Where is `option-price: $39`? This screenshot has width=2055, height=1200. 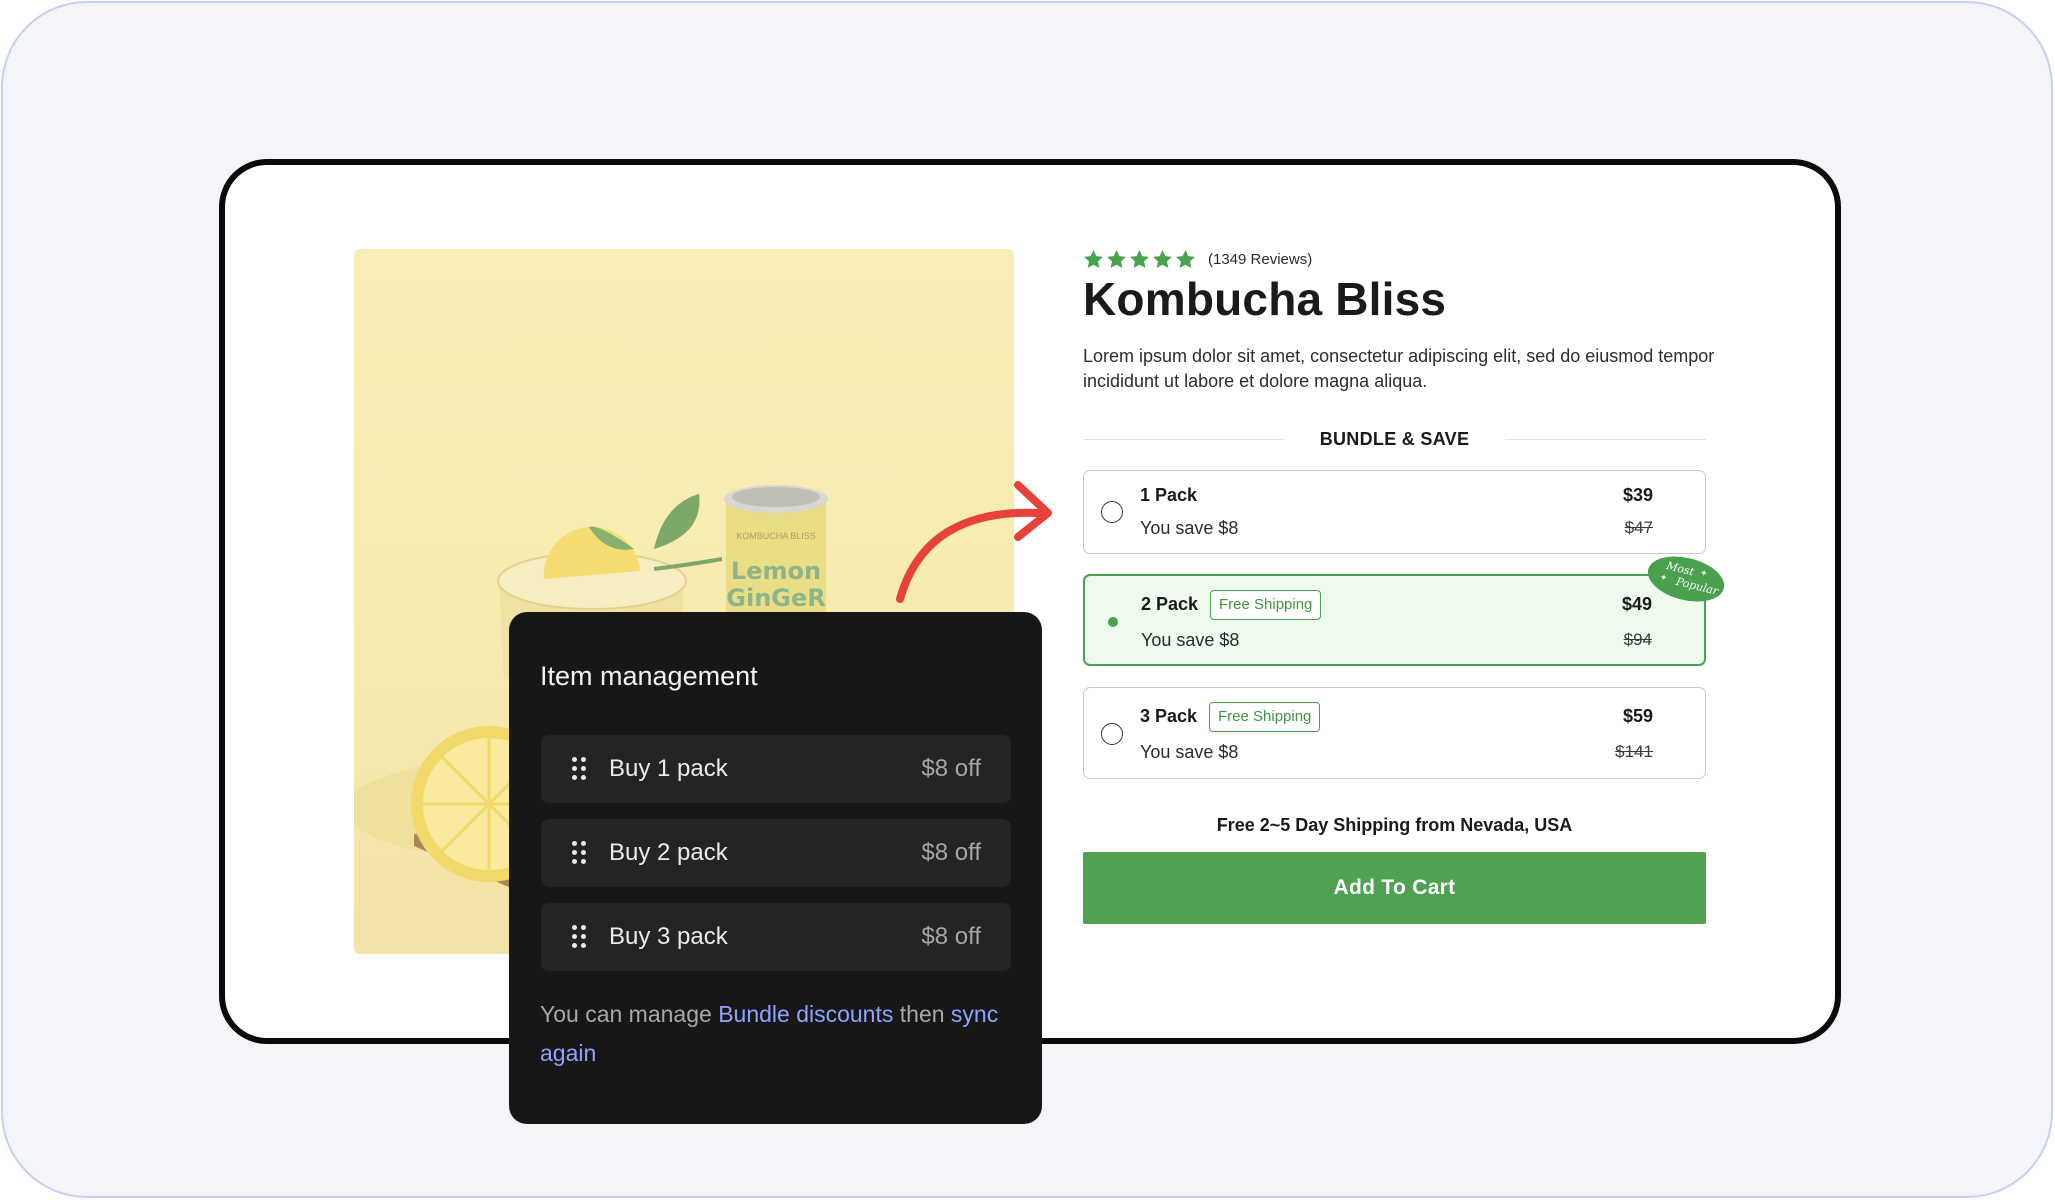
option-price: $39 is located at coordinates (1637, 495).